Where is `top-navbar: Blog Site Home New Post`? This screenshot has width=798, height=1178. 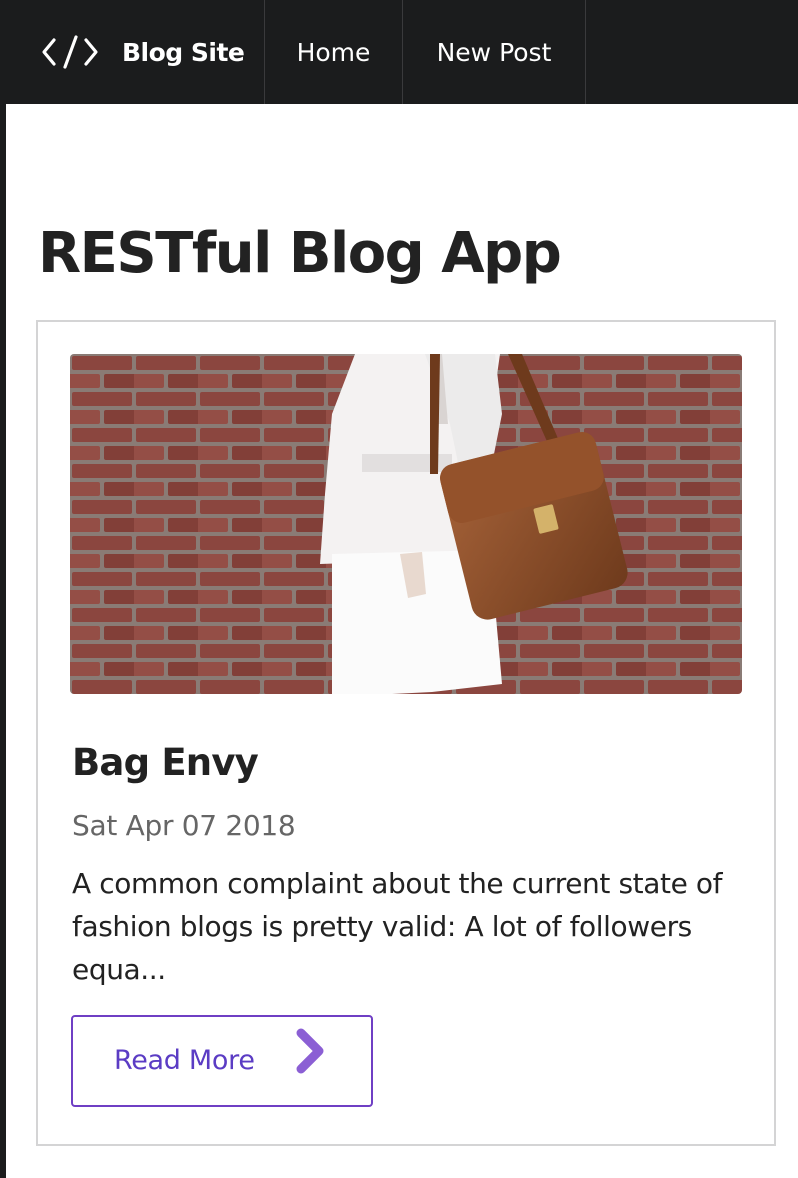
top-navbar: Blog Site Home New Post is located at coordinates (399, 52).